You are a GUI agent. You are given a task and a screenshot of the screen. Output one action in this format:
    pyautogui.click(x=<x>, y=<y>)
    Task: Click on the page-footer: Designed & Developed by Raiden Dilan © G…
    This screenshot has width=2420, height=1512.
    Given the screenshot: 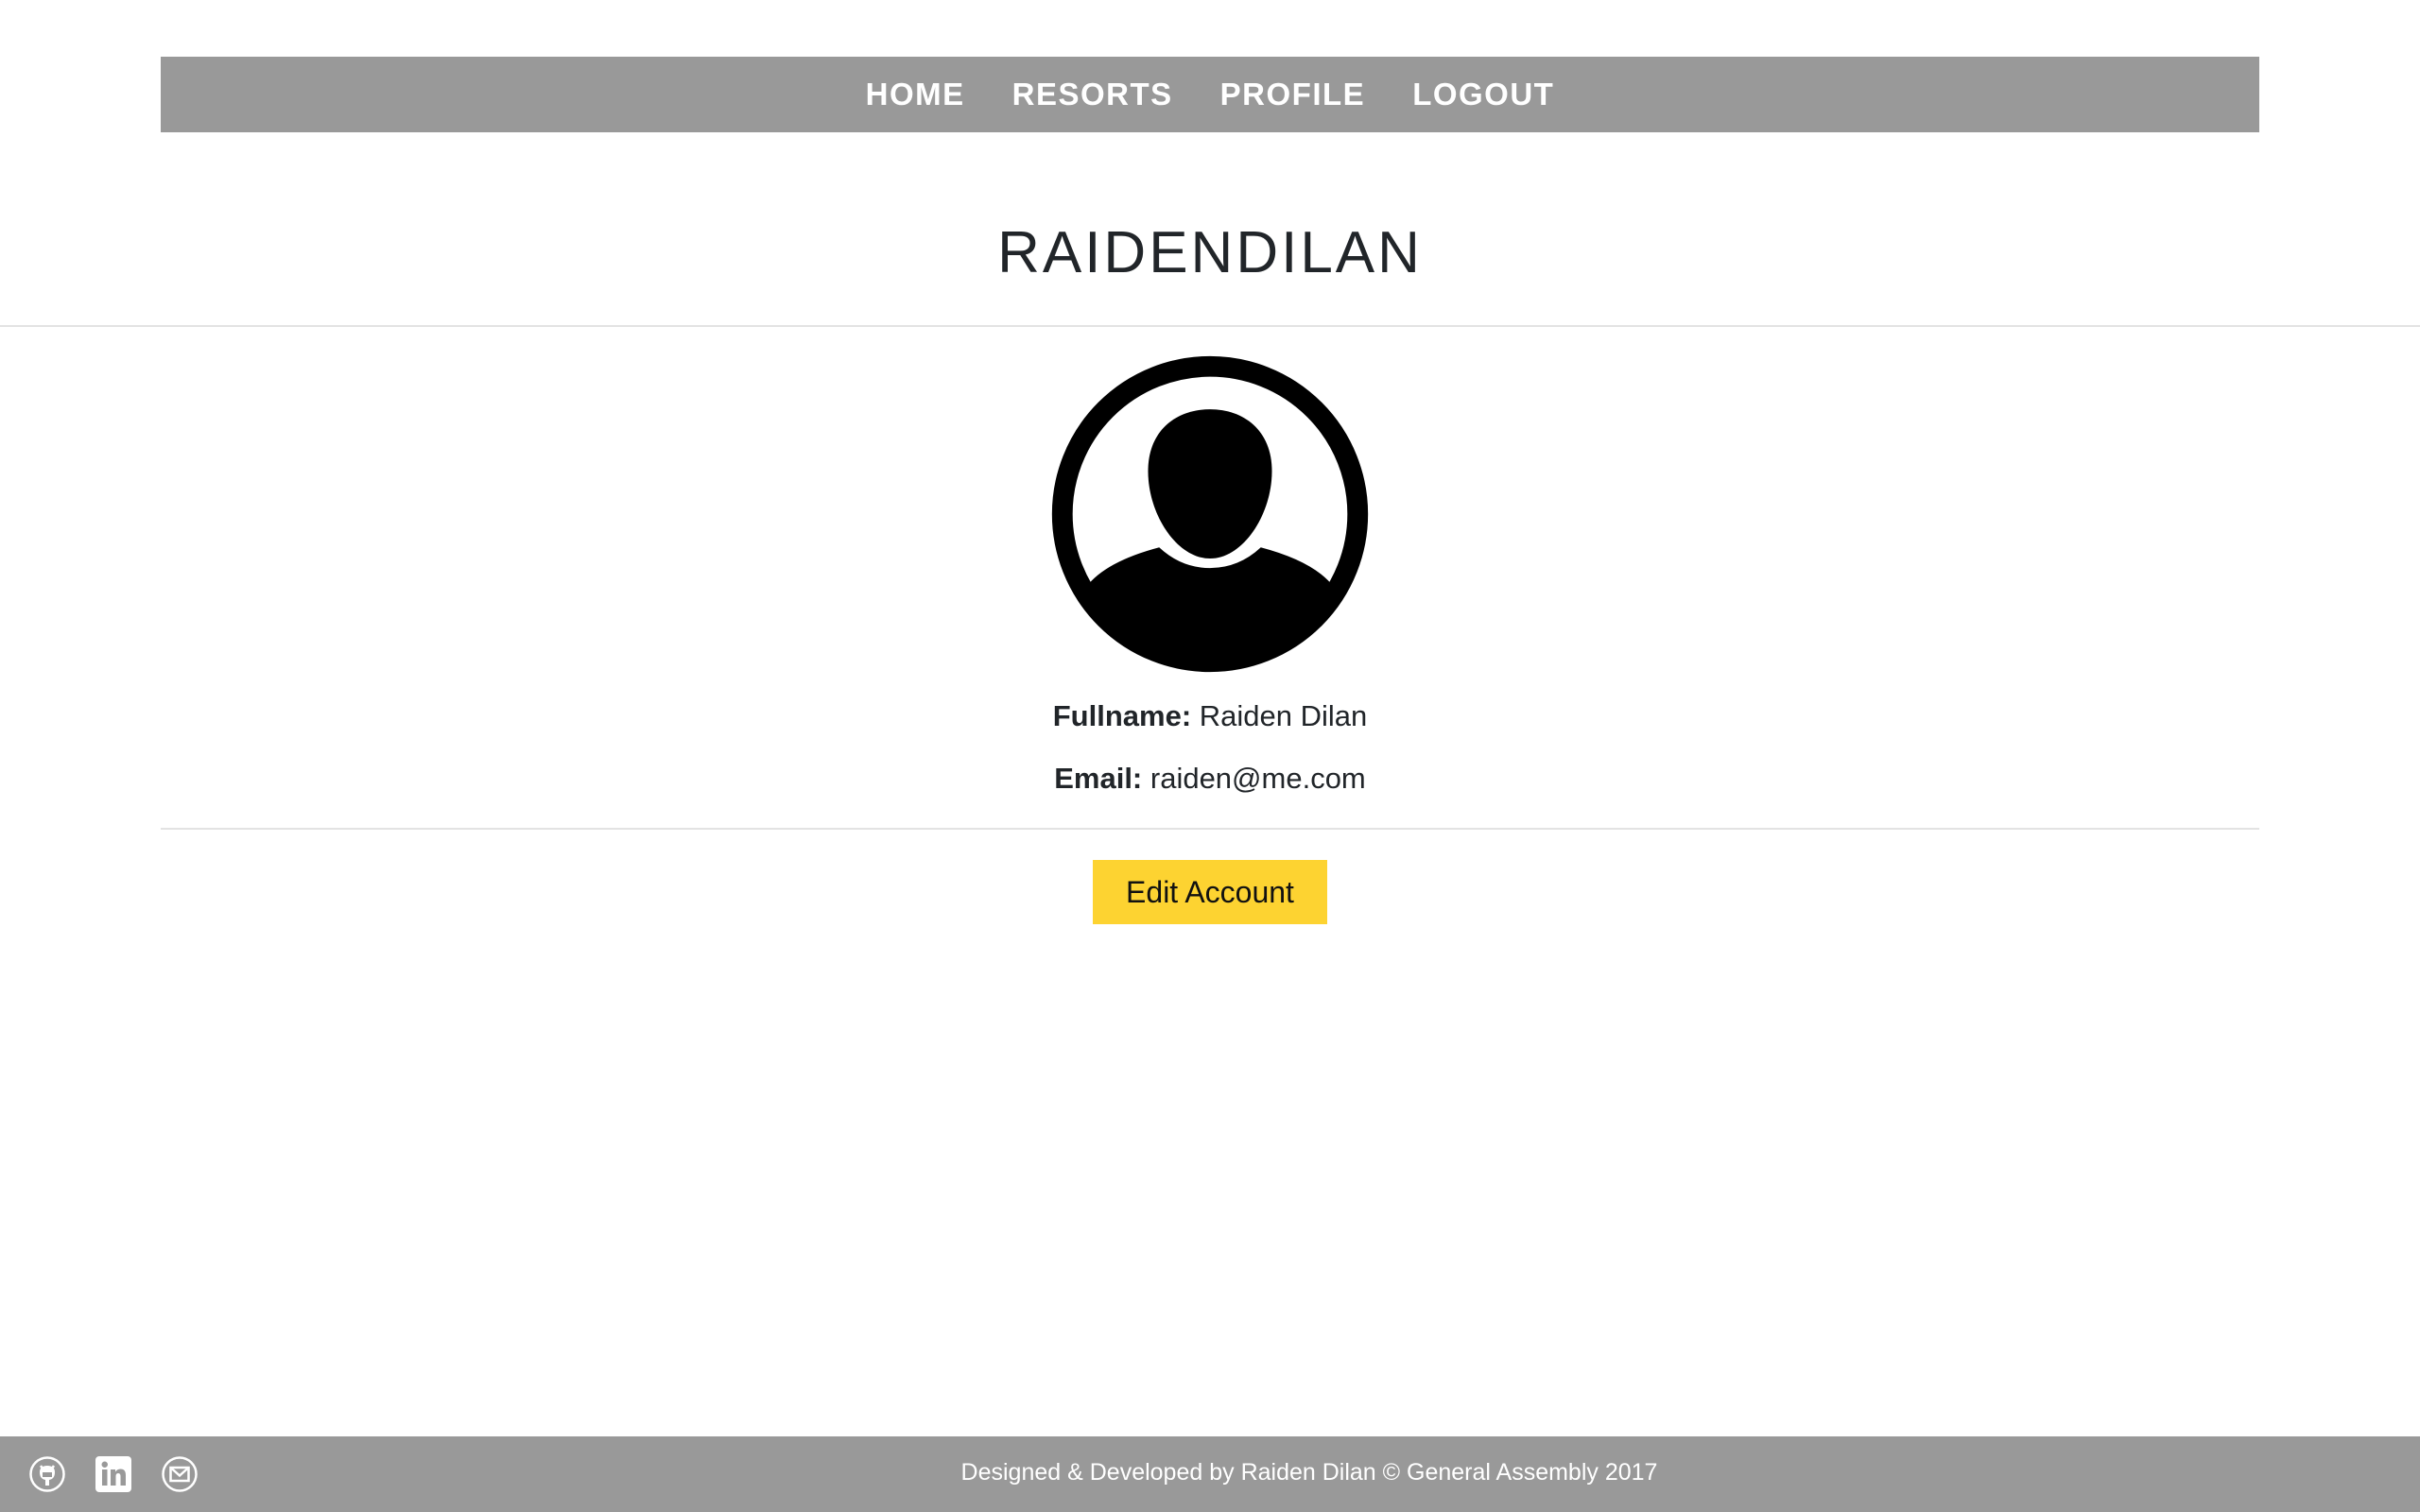 What is the action you would take?
    pyautogui.click(x=1210, y=1474)
    